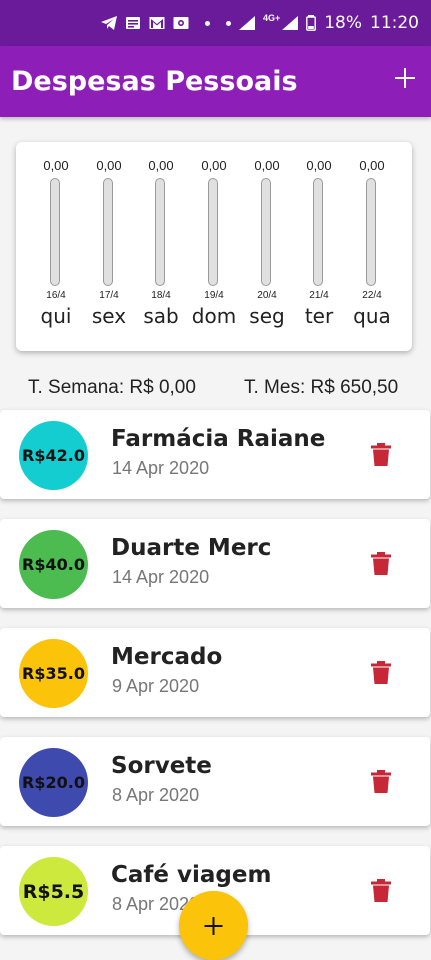 Image resolution: width=431 pixels, height=960 pixels. I want to click on plus-icon, so click(405, 78).